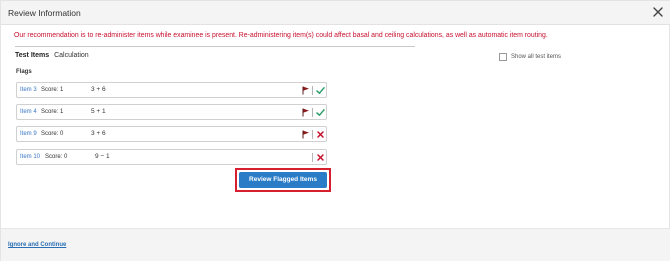  Describe the element at coordinates (658, 12) in the screenshot. I see `close-icon` at that location.